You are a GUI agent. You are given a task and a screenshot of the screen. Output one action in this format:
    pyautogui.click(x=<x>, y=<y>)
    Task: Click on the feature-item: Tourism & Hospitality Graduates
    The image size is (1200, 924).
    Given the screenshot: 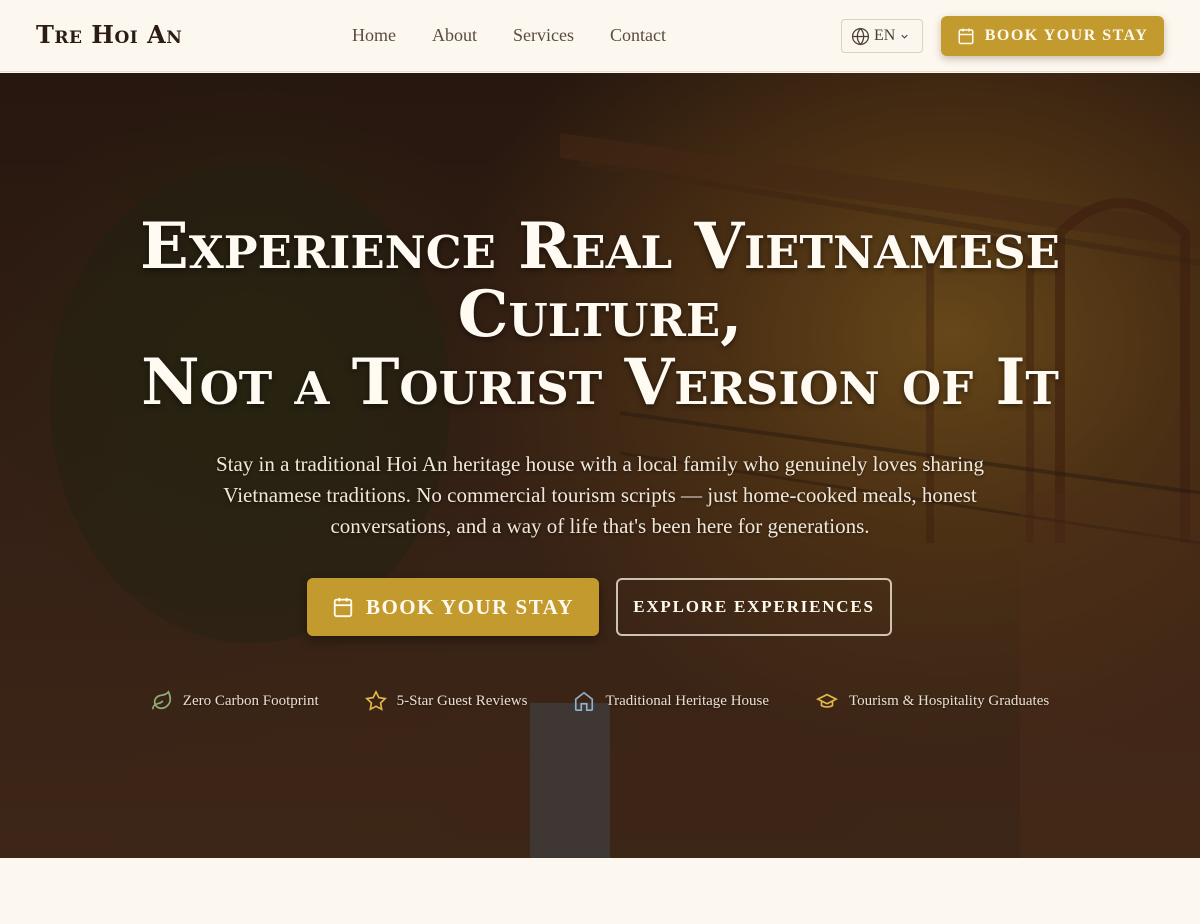 What is the action you would take?
    pyautogui.click(x=932, y=701)
    